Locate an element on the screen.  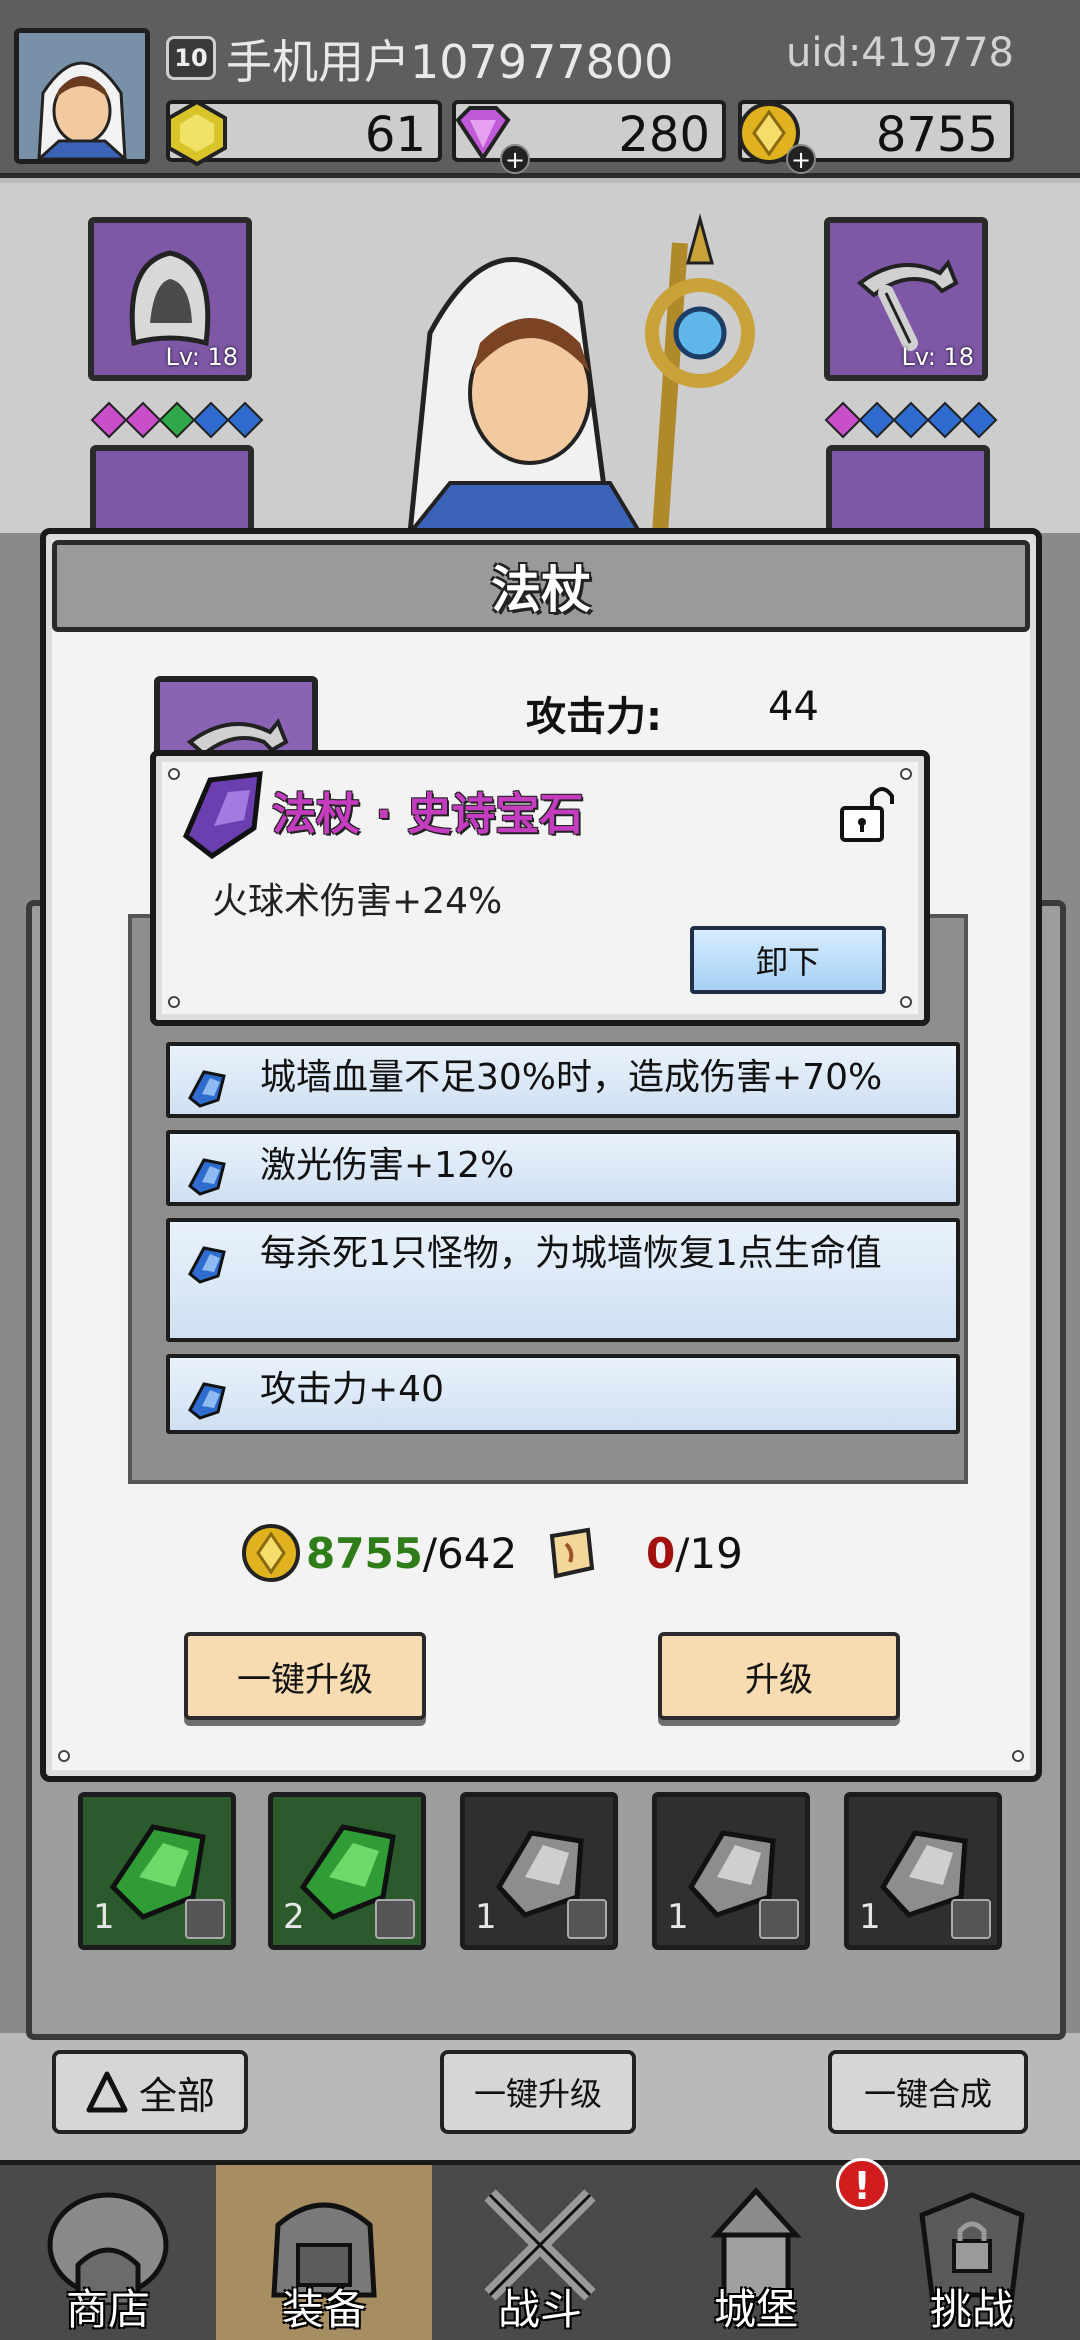
attribute-text: 城墙血量不足30%时，造成伤害+70% is located at coordinates (571, 1077).